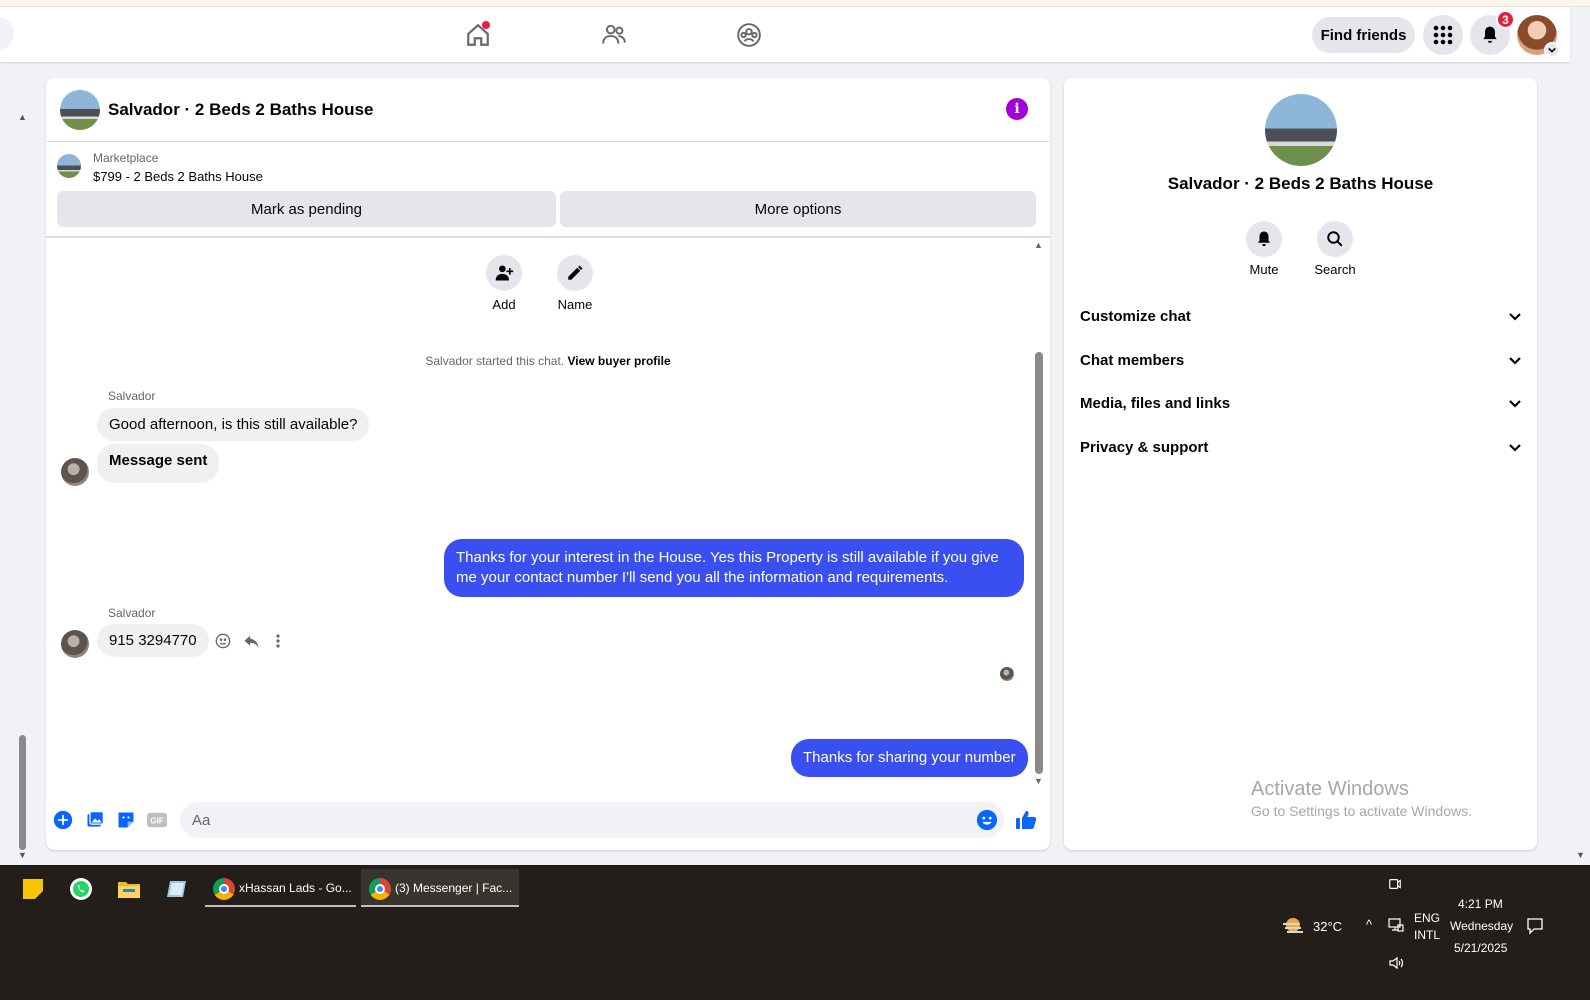 The height and width of the screenshot is (1000, 1590). I want to click on activate-windows-title: Activate Windows, so click(1330, 789).